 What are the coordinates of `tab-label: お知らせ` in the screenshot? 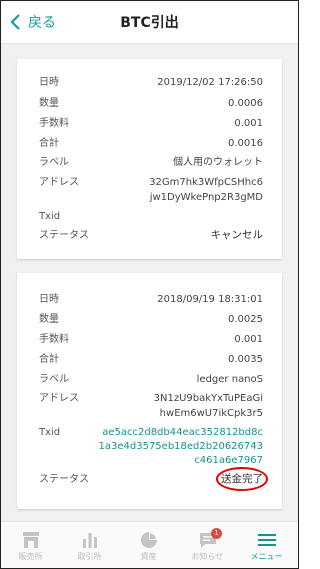 It's located at (207, 556).